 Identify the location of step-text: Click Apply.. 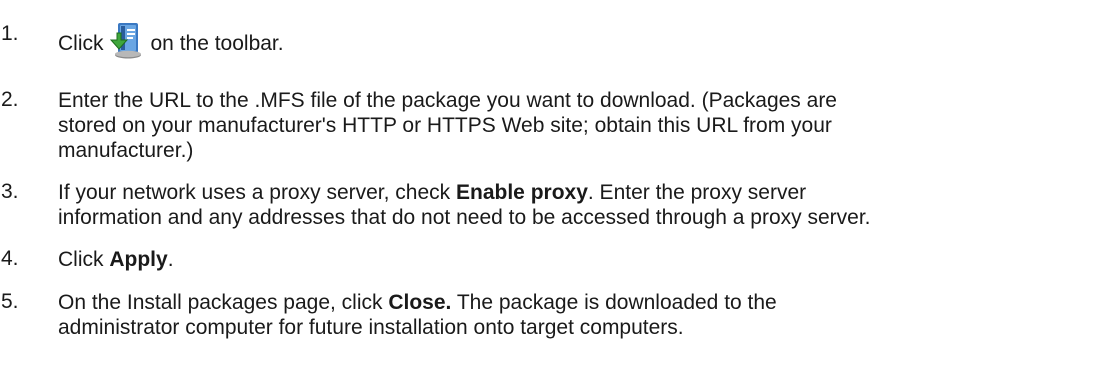
(576, 259).